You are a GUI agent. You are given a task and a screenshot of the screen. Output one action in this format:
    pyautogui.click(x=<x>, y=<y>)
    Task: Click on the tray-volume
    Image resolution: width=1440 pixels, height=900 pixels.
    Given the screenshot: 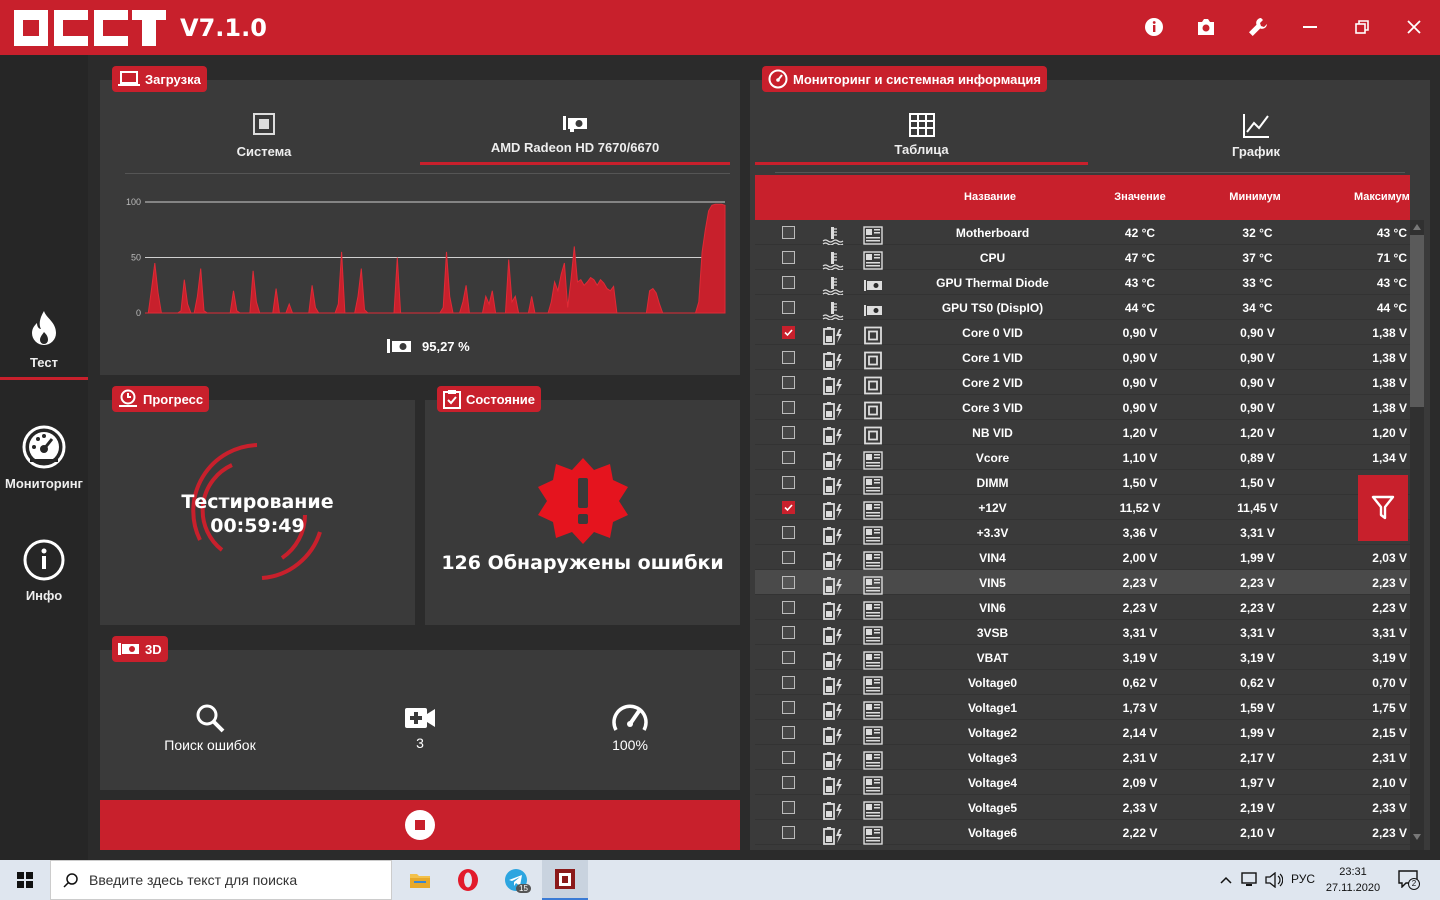 What is the action you would take?
    pyautogui.click(x=1274, y=882)
    